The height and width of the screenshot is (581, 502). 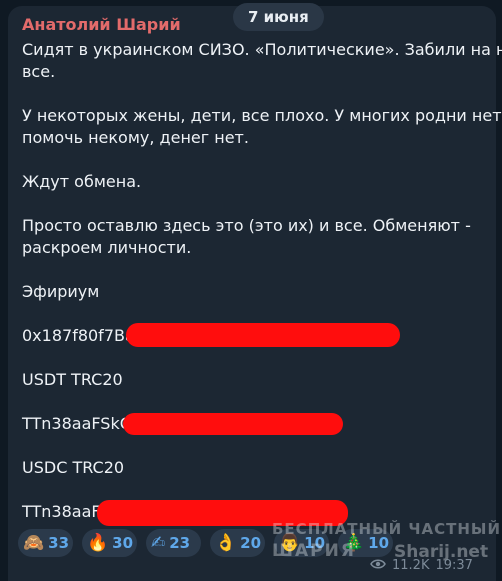 I want to click on message-time: 19:37, so click(x=454, y=565).